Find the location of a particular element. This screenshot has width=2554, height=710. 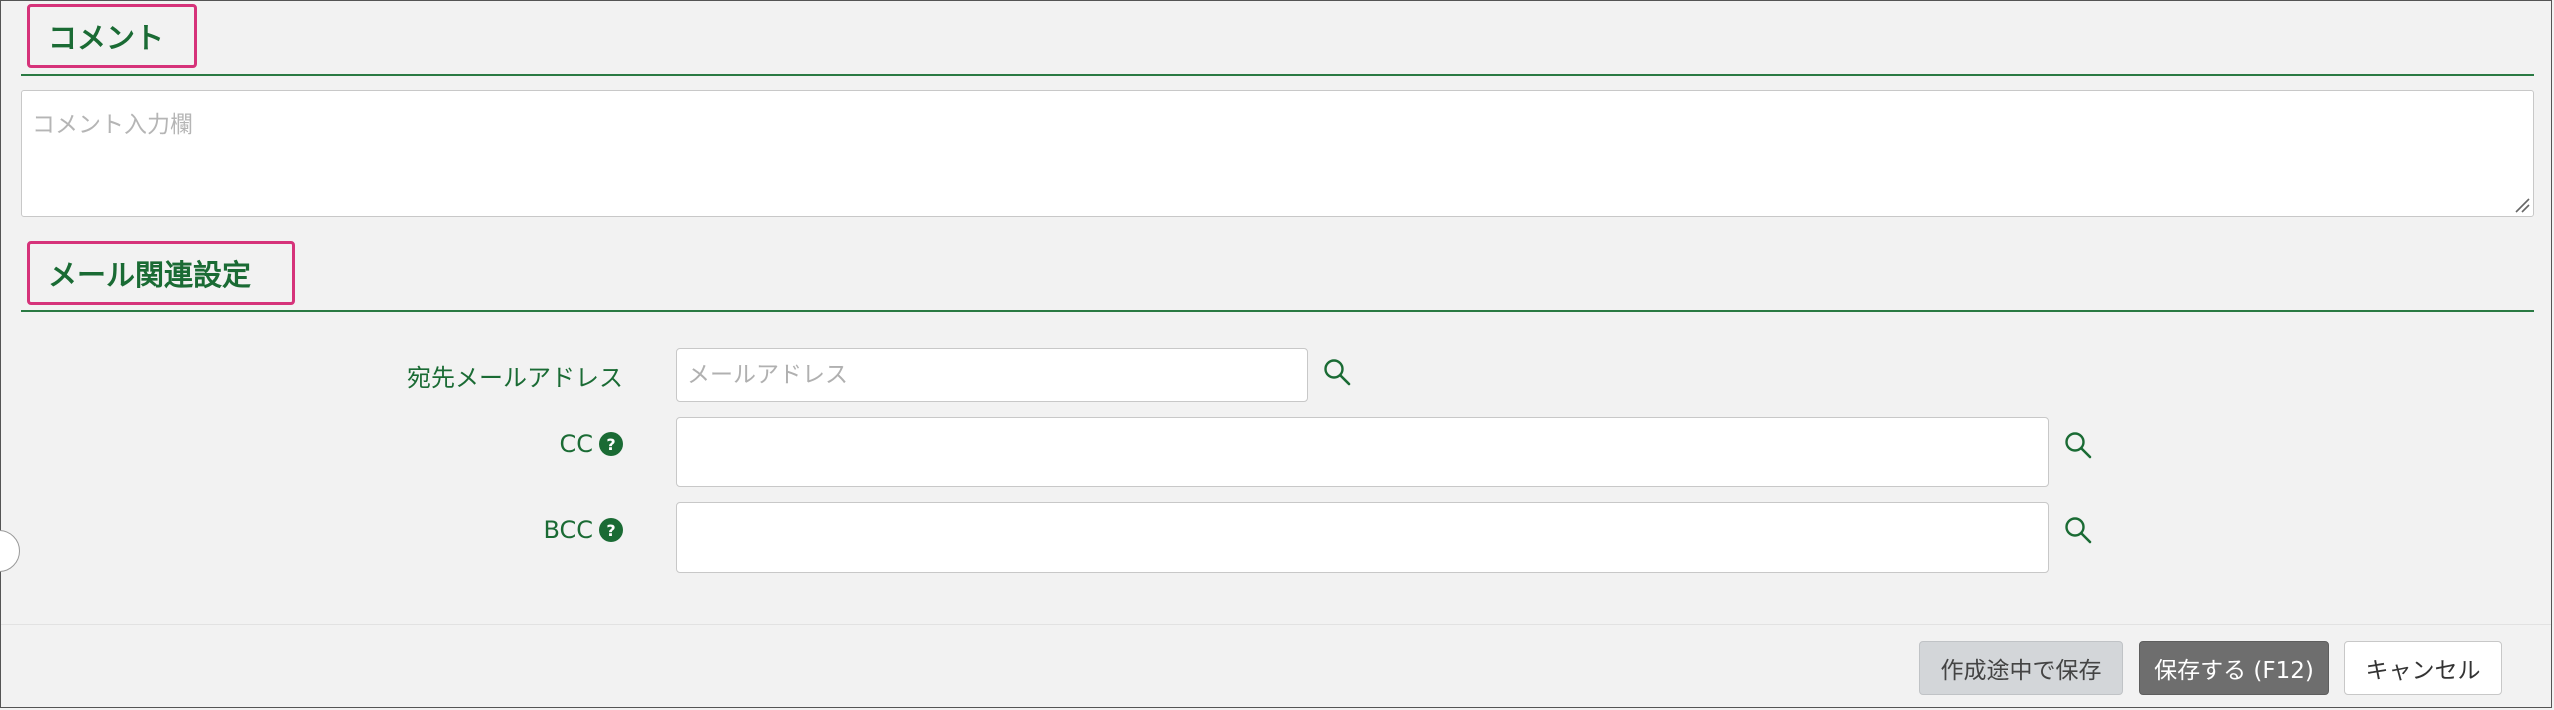

mail-section-title-text: メール関連設定 is located at coordinates (150, 275).